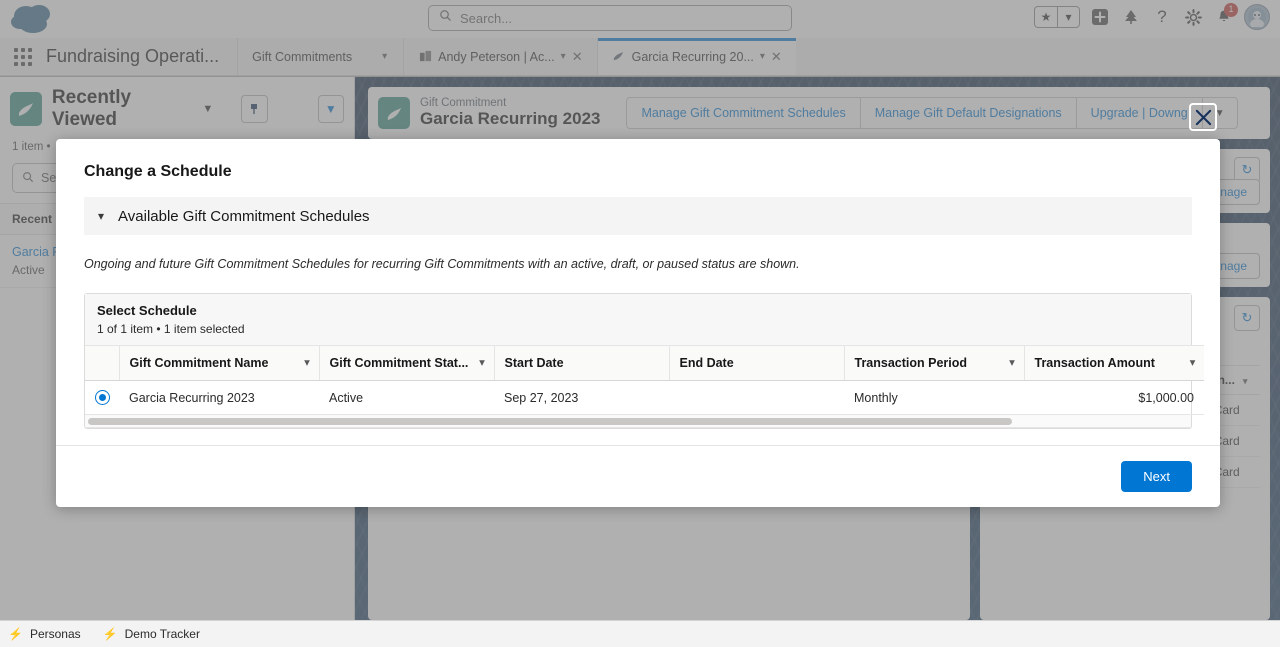 Image resolution: width=1280 pixels, height=647 pixels. I want to click on global-header: Search... ★ ▾ ? 1, so click(640, 19).